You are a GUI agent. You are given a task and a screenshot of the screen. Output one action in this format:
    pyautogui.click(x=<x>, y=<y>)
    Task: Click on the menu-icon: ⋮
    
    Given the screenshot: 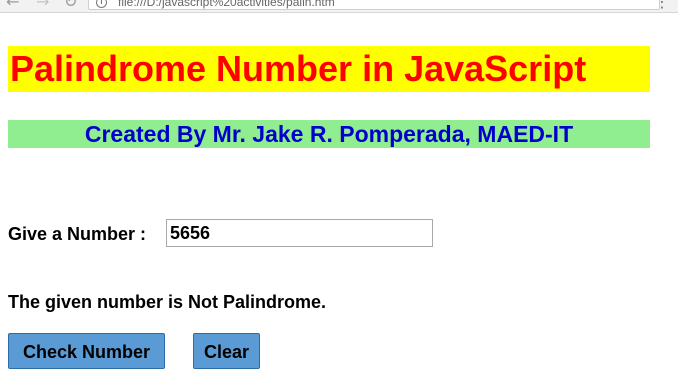 What is the action you would take?
    pyautogui.click(x=662, y=5)
    